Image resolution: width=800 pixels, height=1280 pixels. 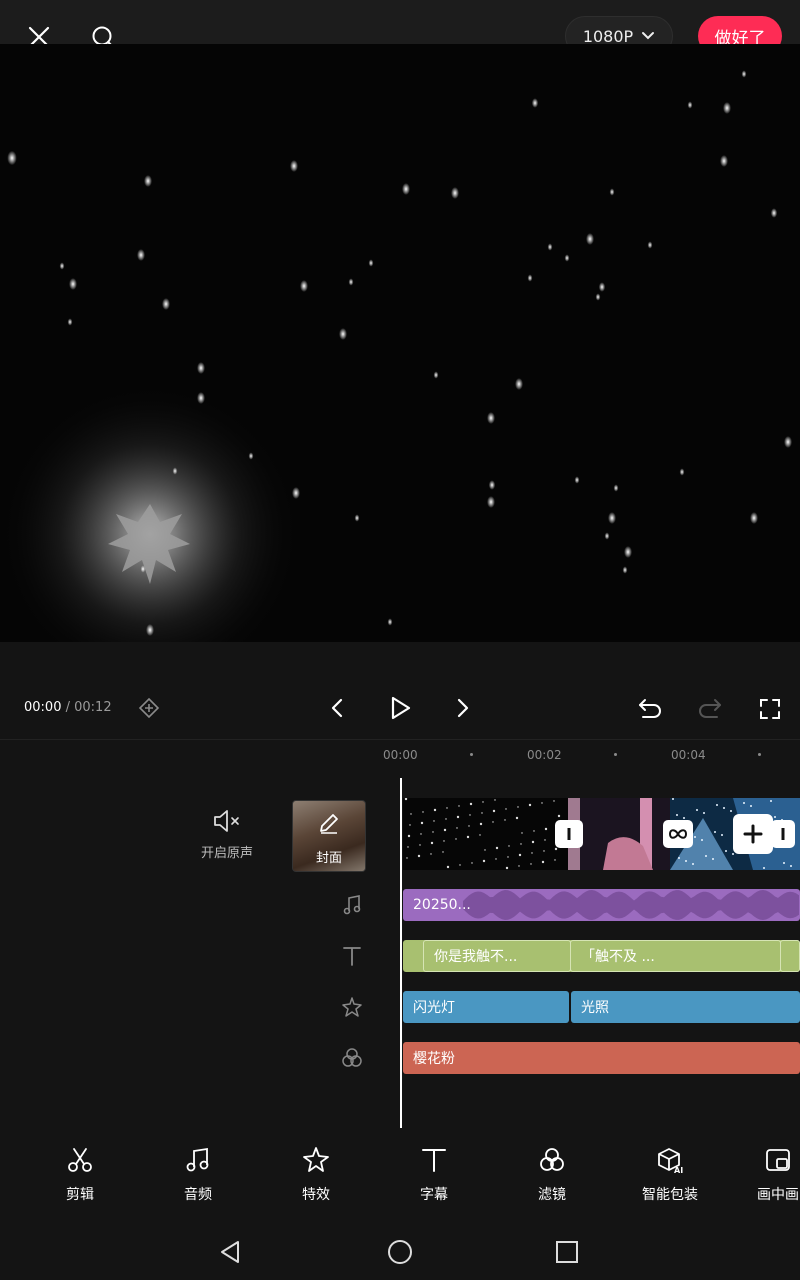 I want to click on effect-clip: 闪光灯, so click(x=486, y=1007).